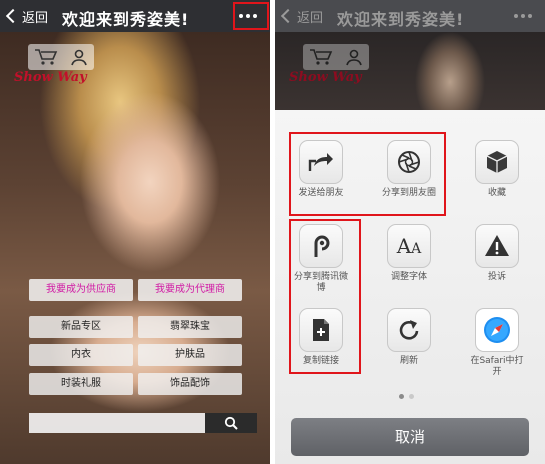  Describe the element at coordinates (410, 437) in the screenshot. I see `cancel-button: 取消` at that location.